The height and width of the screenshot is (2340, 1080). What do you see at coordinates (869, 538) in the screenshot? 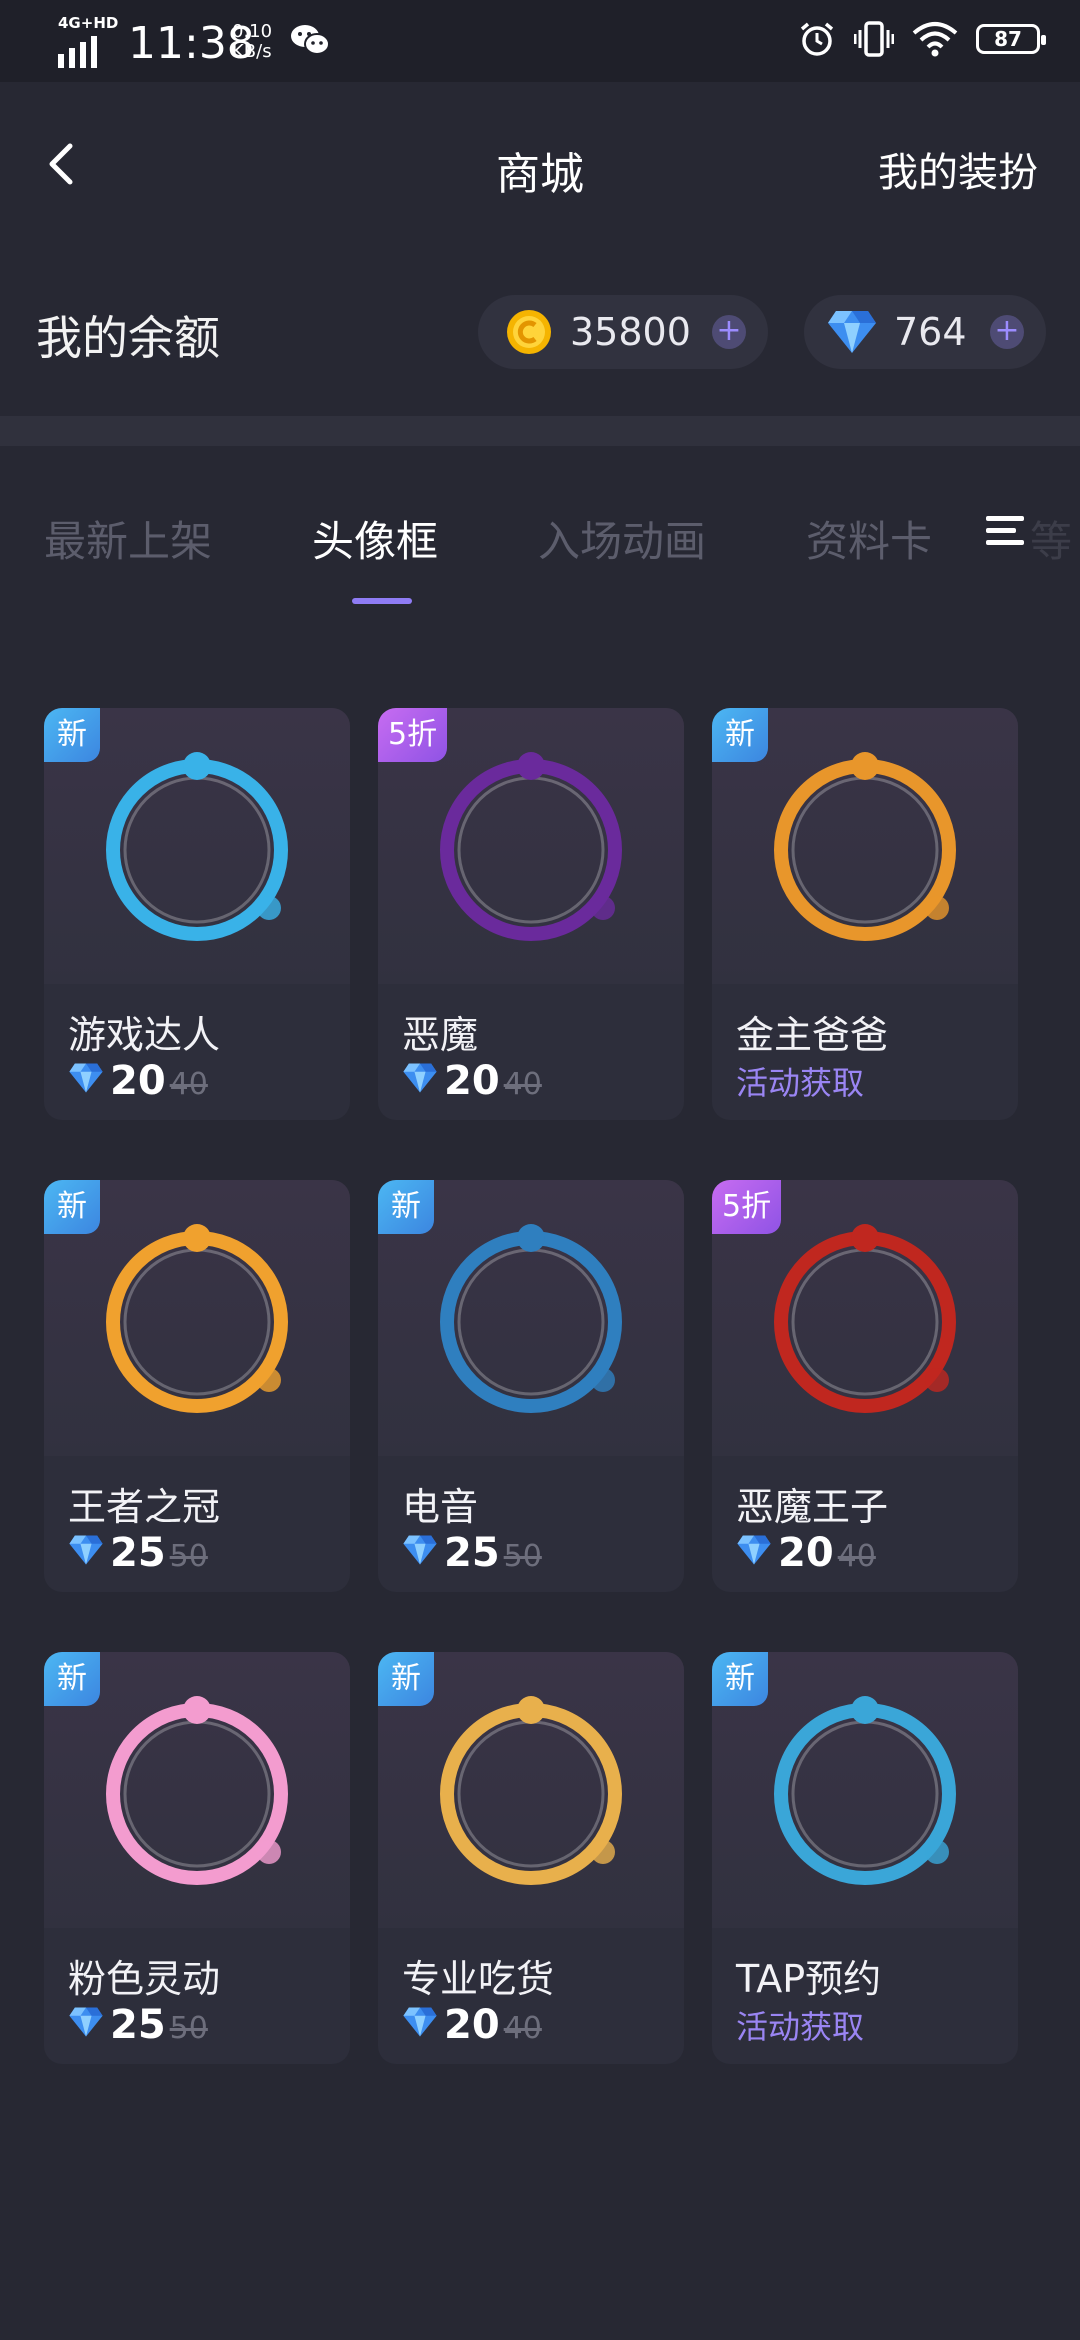
I see `tab-profile-card: 资料卡` at bounding box center [869, 538].